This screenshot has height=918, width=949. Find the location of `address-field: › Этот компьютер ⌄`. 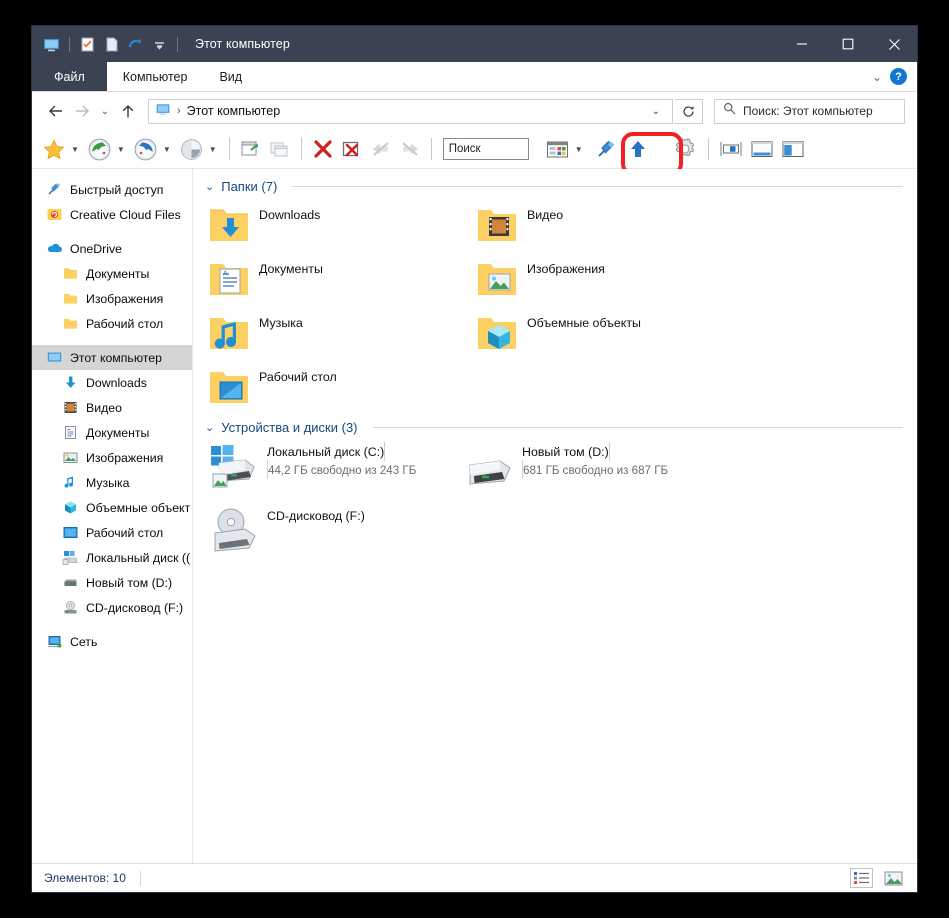

address-field: › Этот компьютер ⌄ is located at coordinates (410, 111).